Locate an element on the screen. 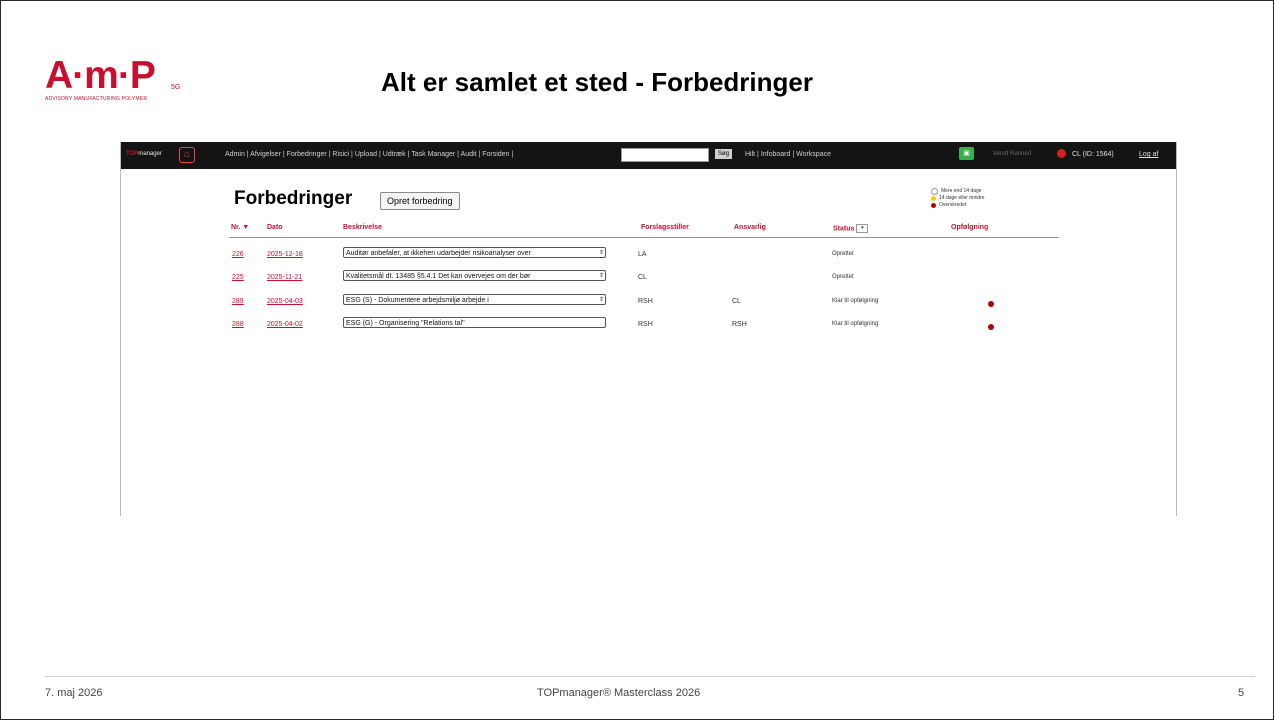  slide-title: Alt er samlet et sted - Forbedringer is located at coordinates (597, 82).